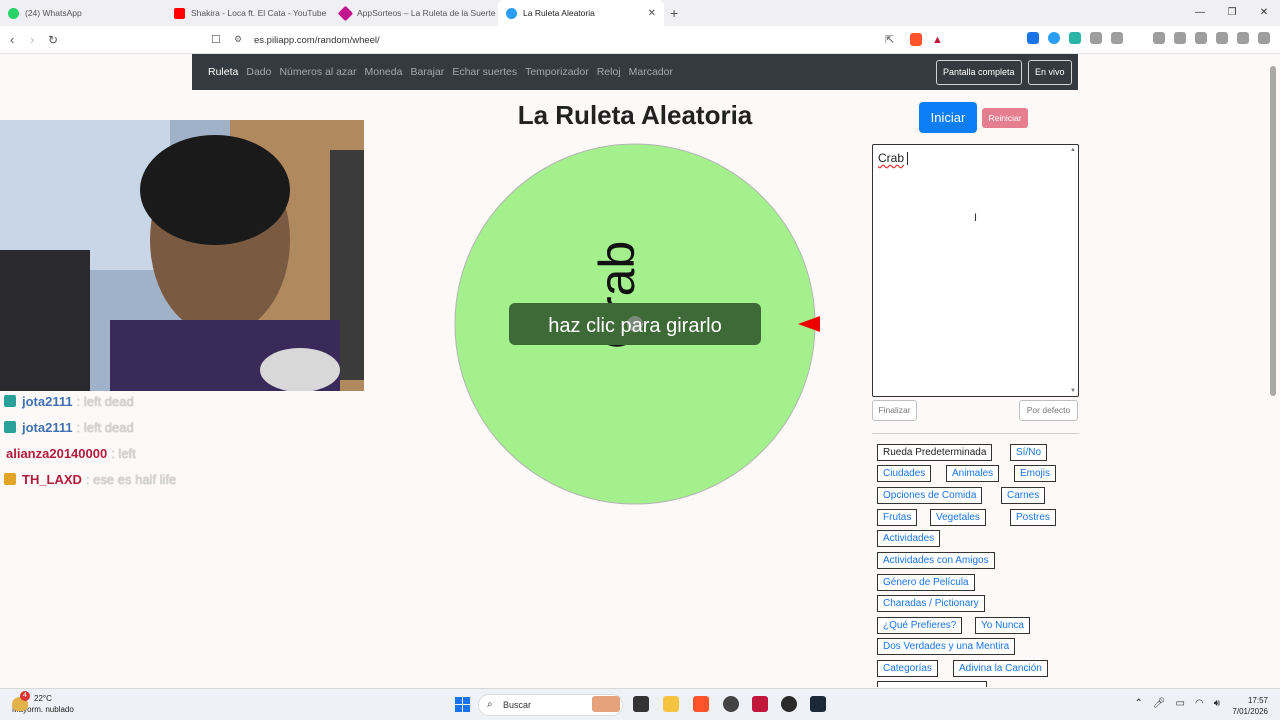  What do you see at coordinates (259, 13) in the screenshot?
I see `tab-label: Shakira - Loca ft. El Cata - YouTube` at bounding box center [259, 13].